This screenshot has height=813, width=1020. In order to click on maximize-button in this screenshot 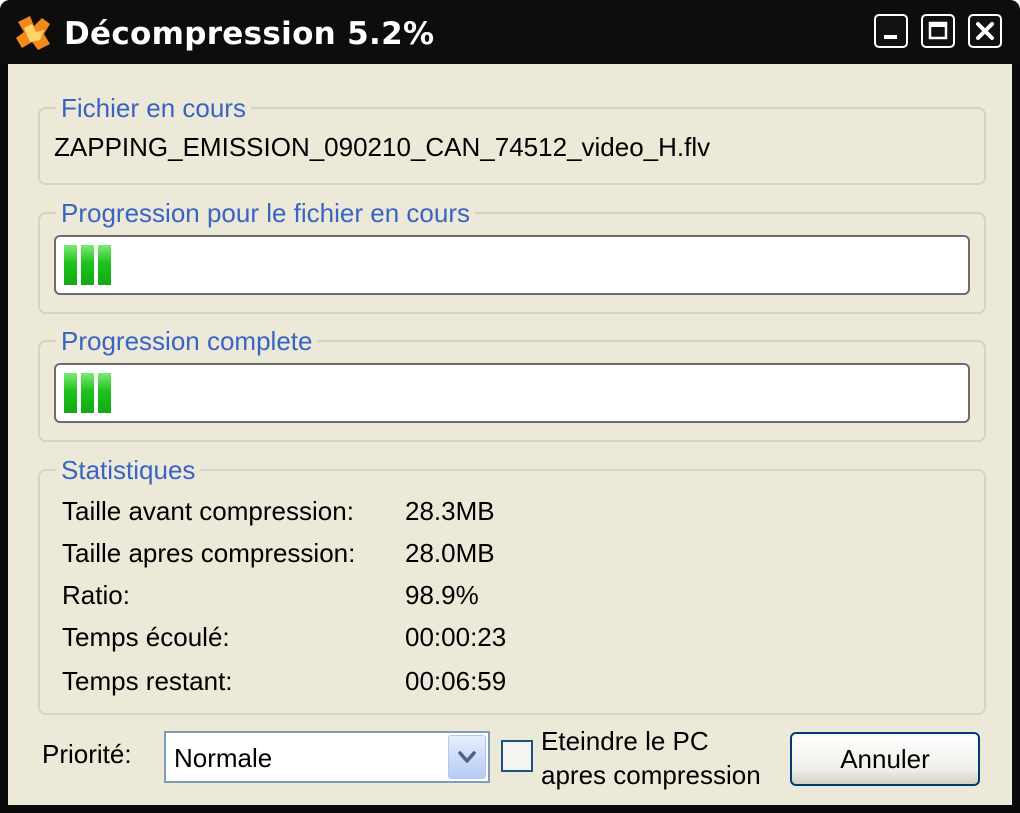, I will do `click(938, 31)`.